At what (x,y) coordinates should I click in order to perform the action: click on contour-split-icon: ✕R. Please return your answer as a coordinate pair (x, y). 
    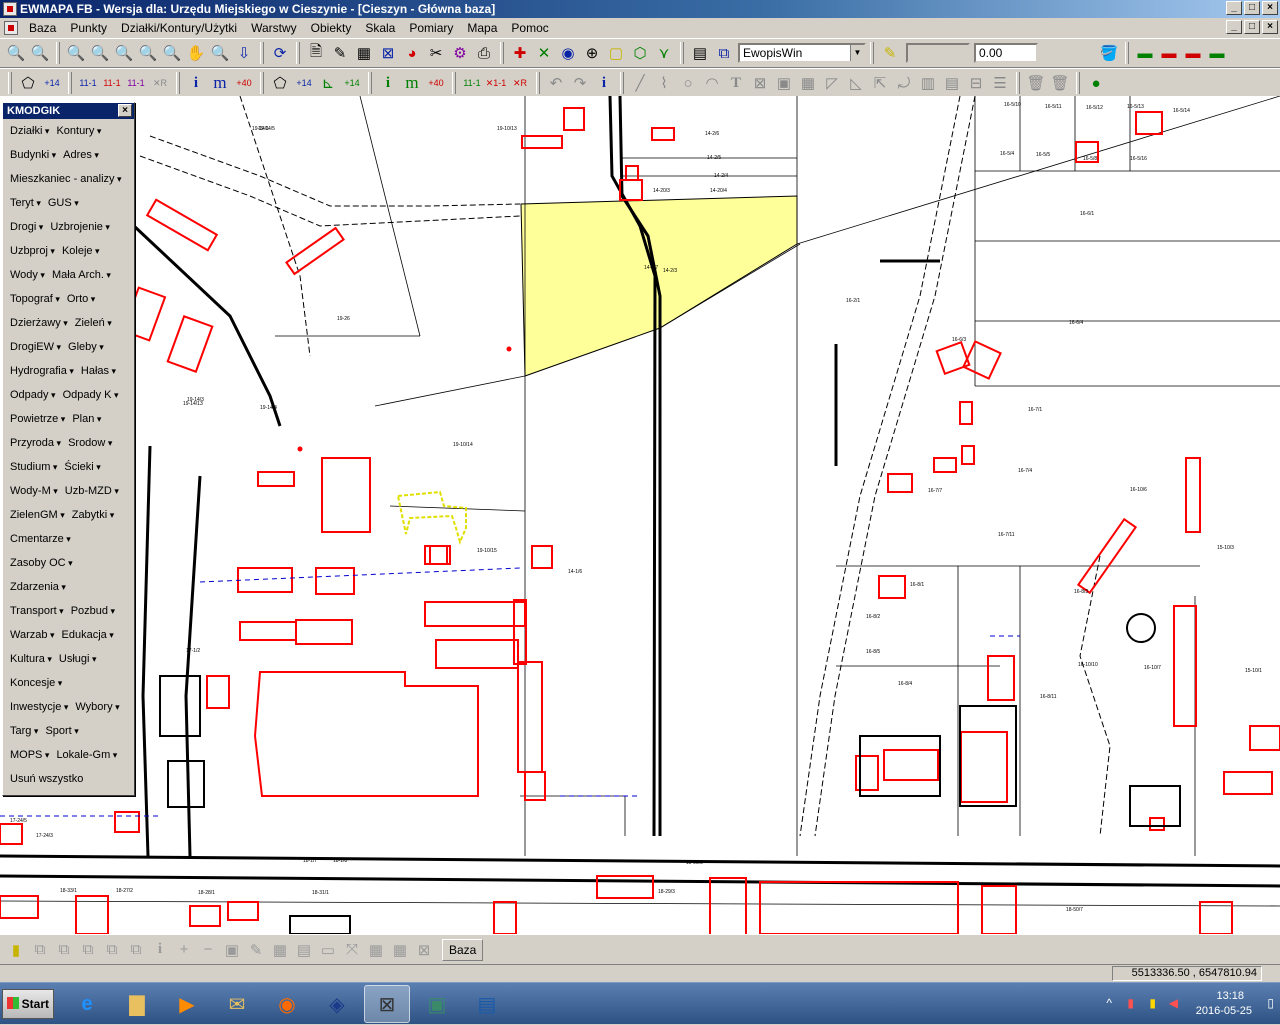
    Looking at the image, I should click on (520, 83).